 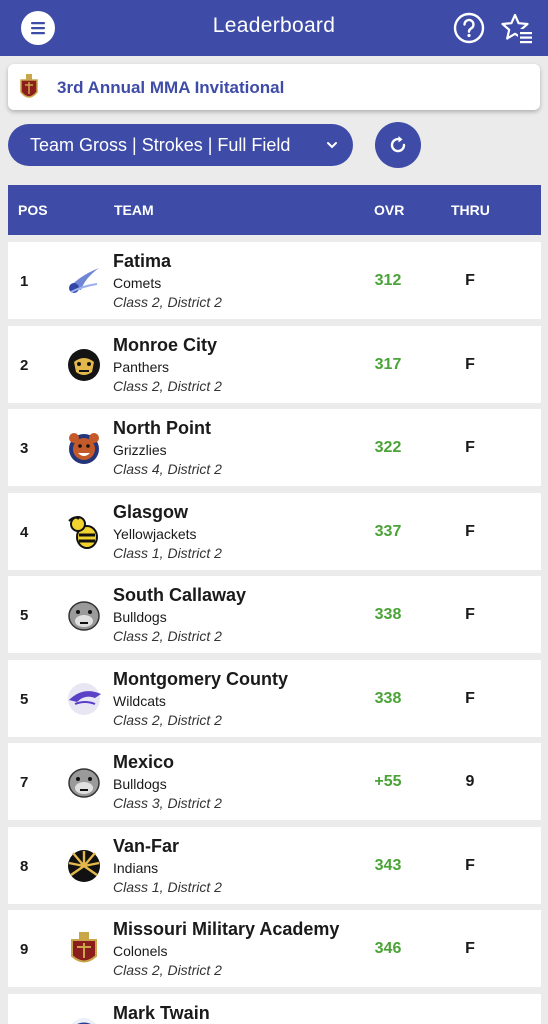 I want to click on team-name: Fatima, so click(x=142, y=261).